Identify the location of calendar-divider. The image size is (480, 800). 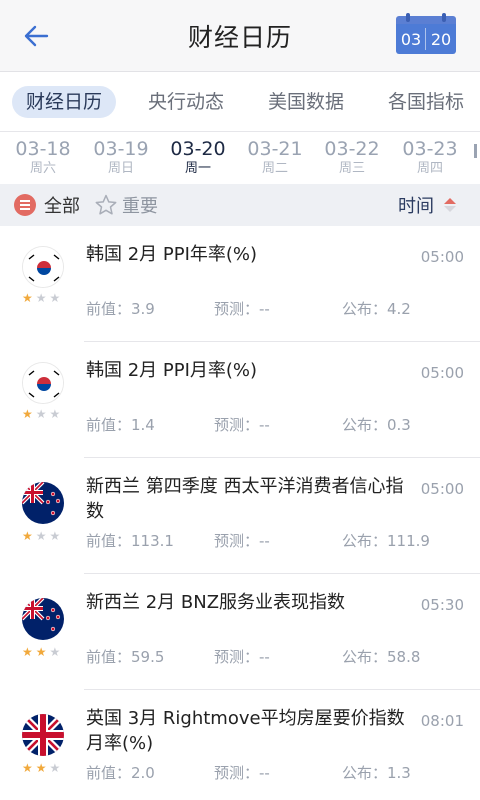
(425, 39).